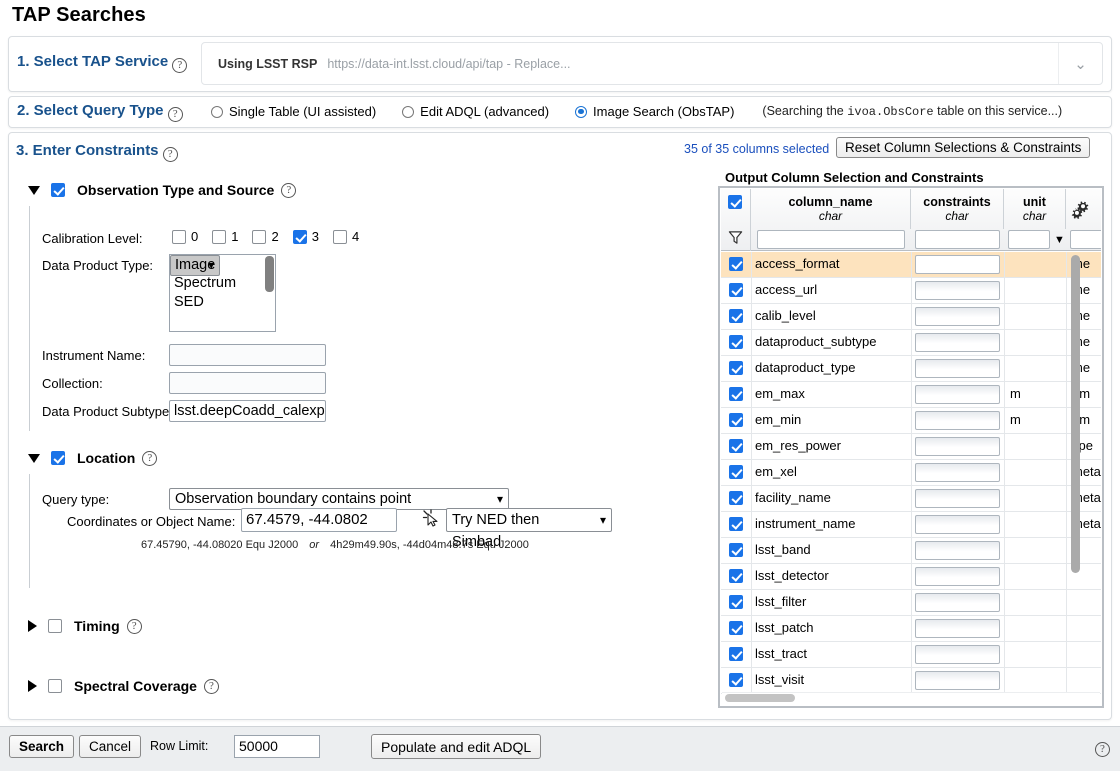 The height and width of the screenshot is (771, 1120). I want to click on table-row: em_min m em, so click(911, 421).